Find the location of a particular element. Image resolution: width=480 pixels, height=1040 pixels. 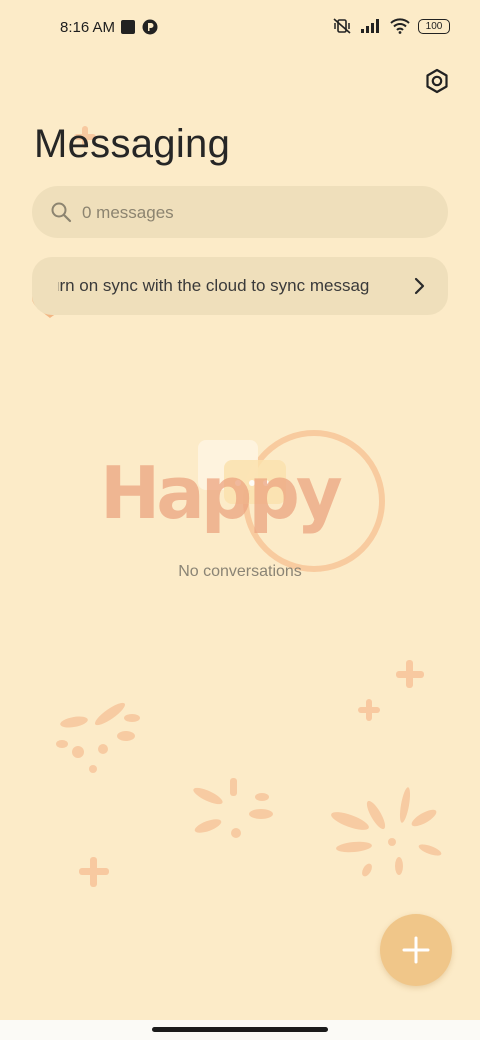

signal-icon is located at coordinates (370, 26).